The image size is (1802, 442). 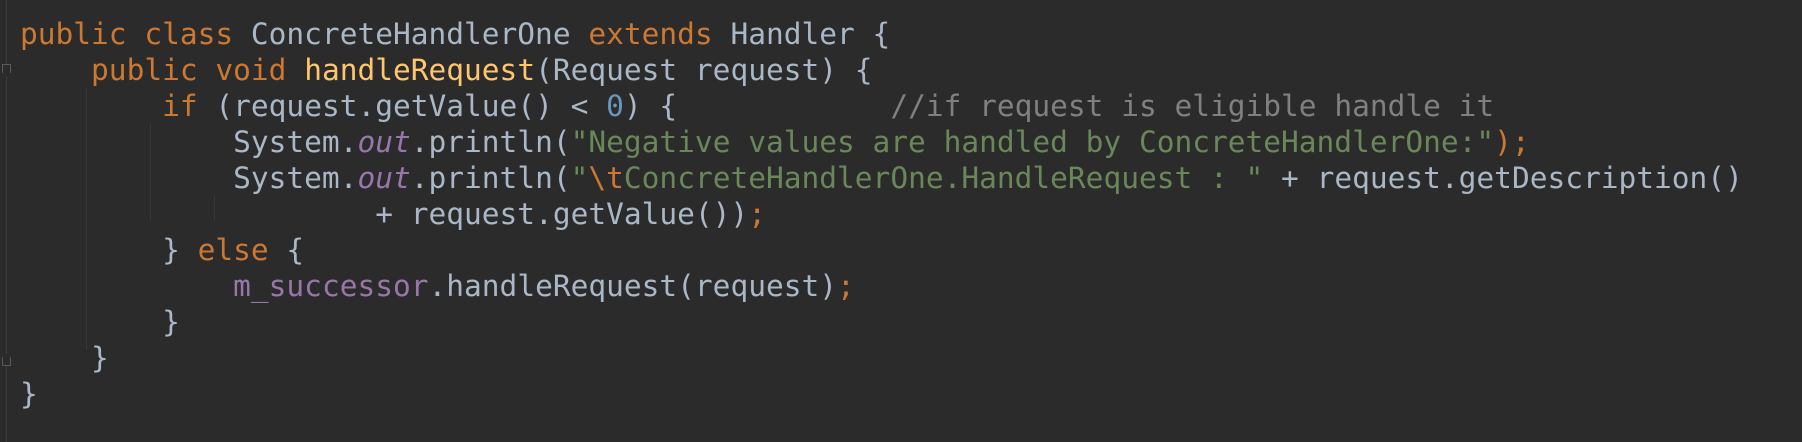 I want to click on code-line-6: + request.getValue());, so click(x=881, y=214).